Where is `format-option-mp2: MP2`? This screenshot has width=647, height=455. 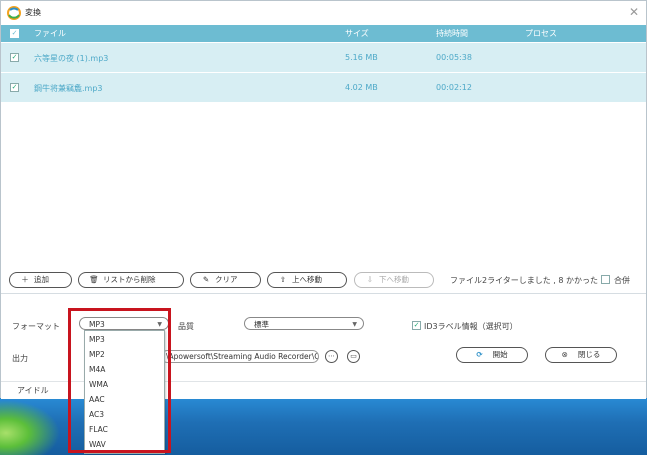 format-option-mp2: MP2 is located at coordinates (97, 354).